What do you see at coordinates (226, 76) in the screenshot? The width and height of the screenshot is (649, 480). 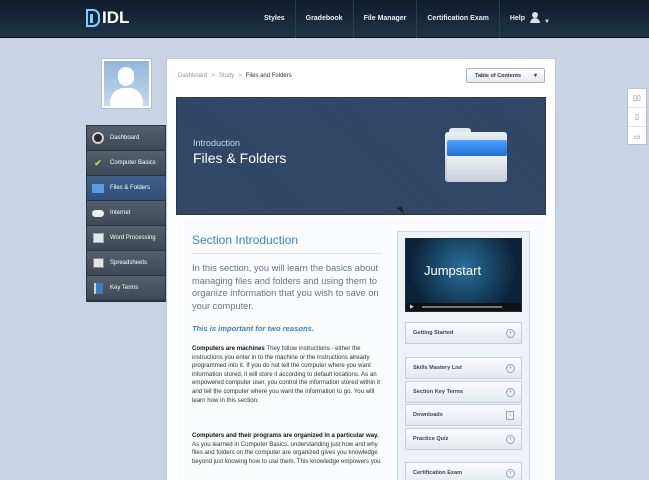 I see `breadcrumb-study: Study` at bounding box center [226, 76].